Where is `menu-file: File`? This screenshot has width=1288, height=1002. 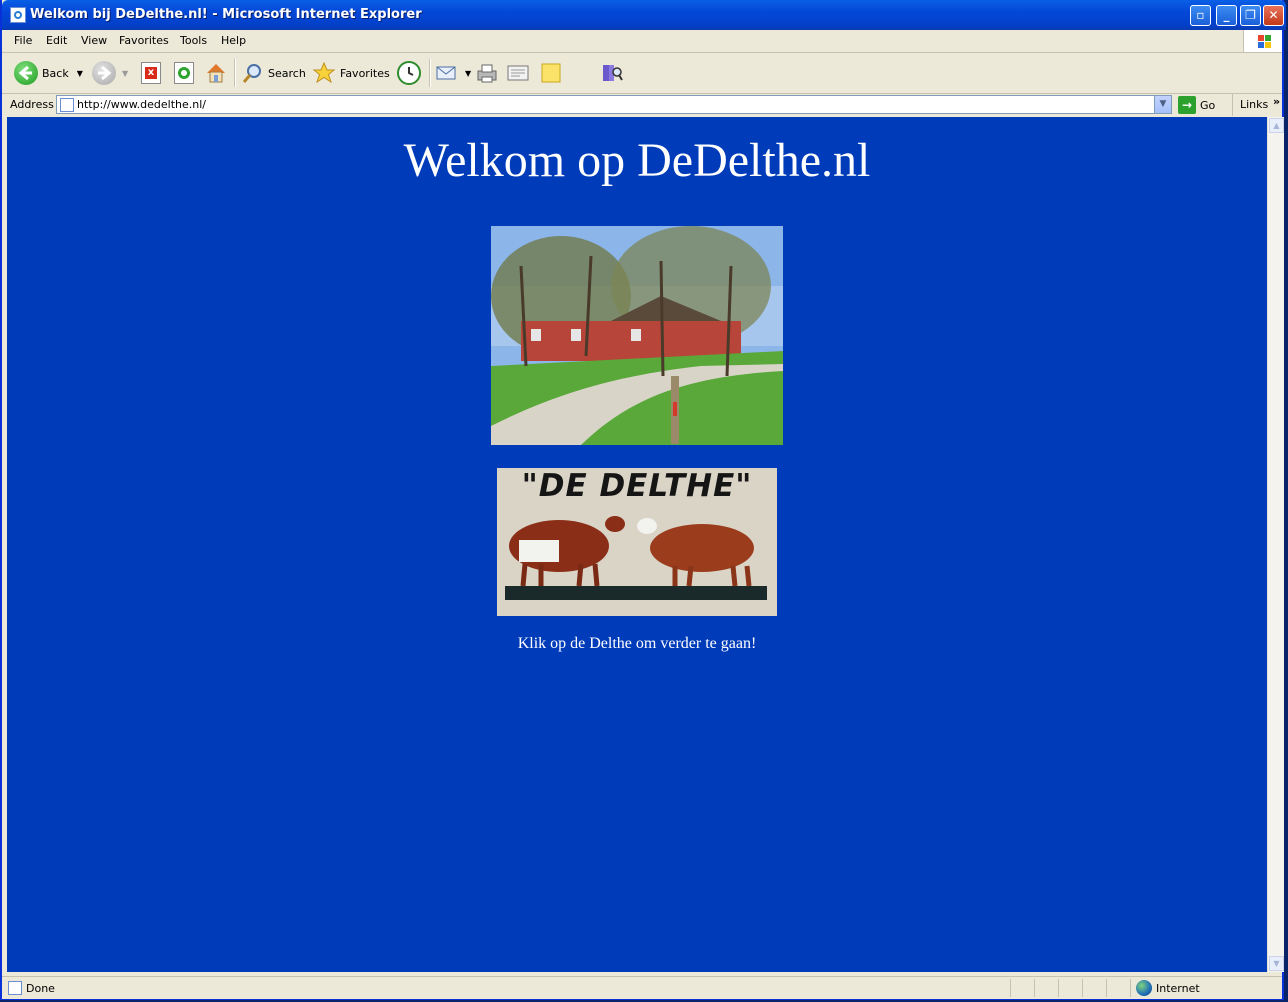 menu-file: File is located at coordinates (23, 40).